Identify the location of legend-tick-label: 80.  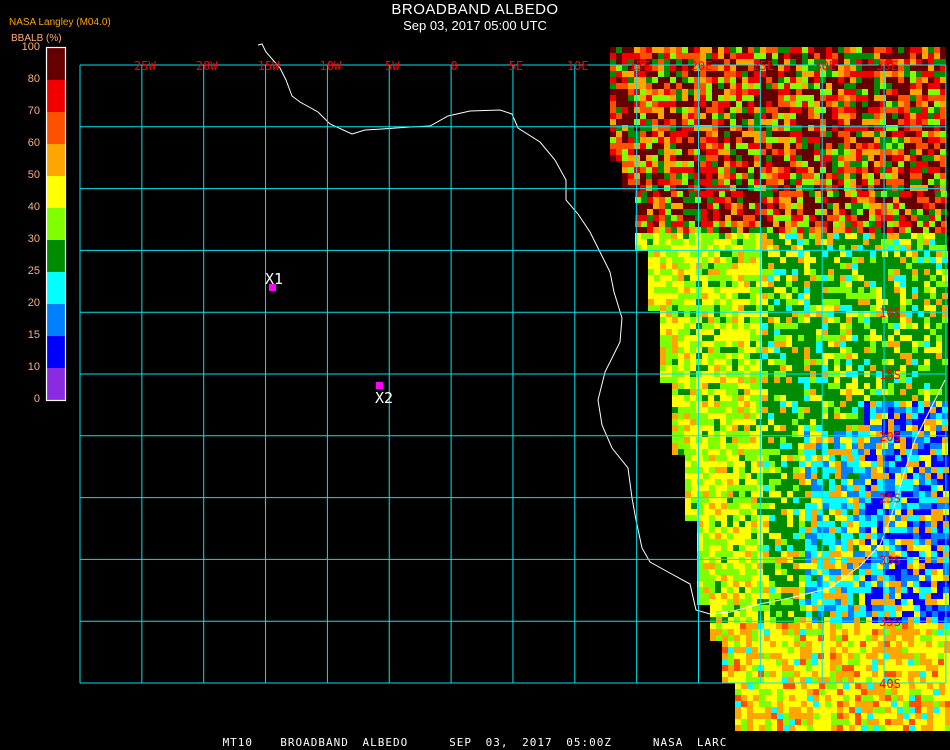
(33, 79).